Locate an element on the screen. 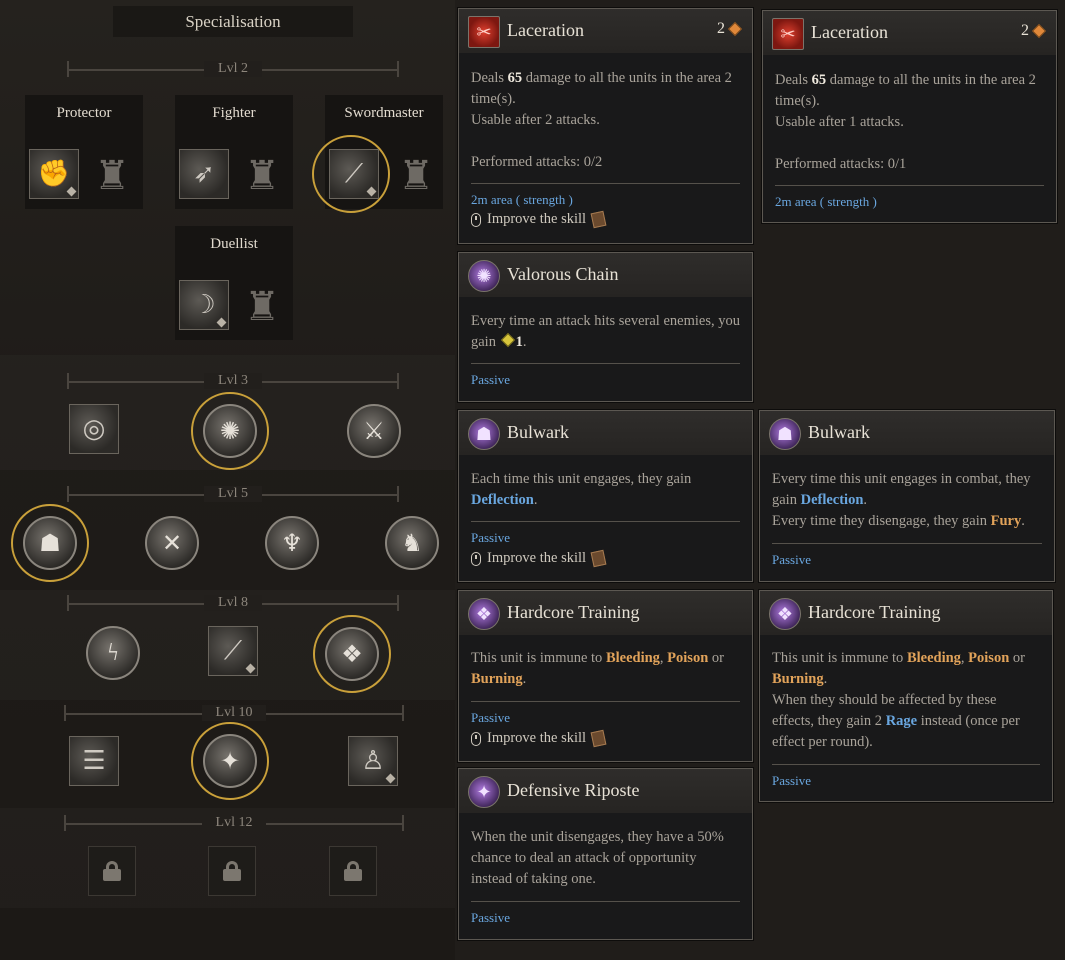  level-label: Lvl 10 is located at coordinates (234, 713).